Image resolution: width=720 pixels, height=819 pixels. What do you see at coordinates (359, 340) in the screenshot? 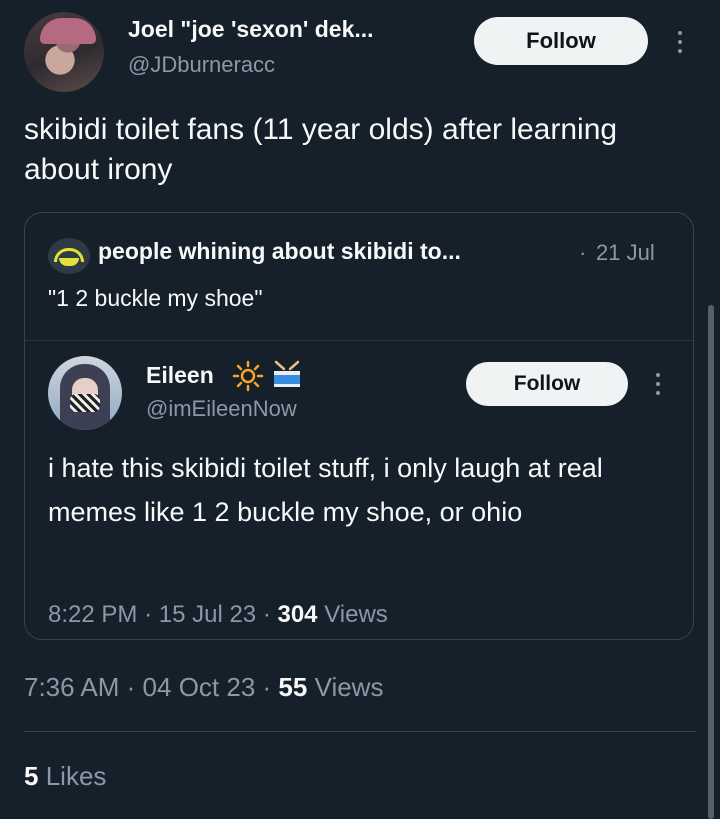
I see `quote-divider` at bounding box center [359, 340].